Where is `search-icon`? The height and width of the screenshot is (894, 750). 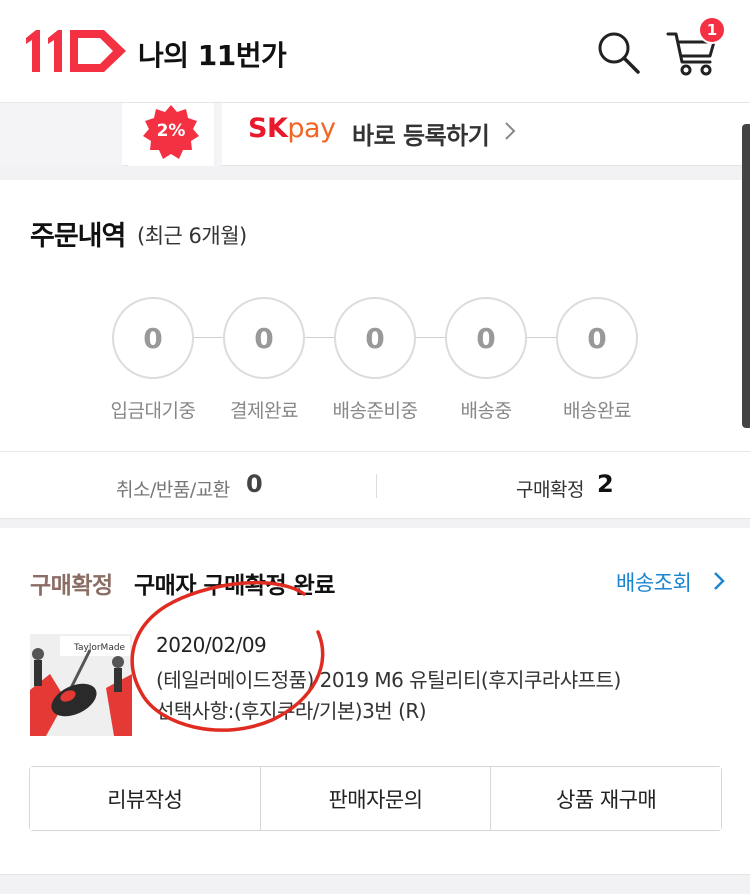
search-icon is located at coordinates (618, 52).